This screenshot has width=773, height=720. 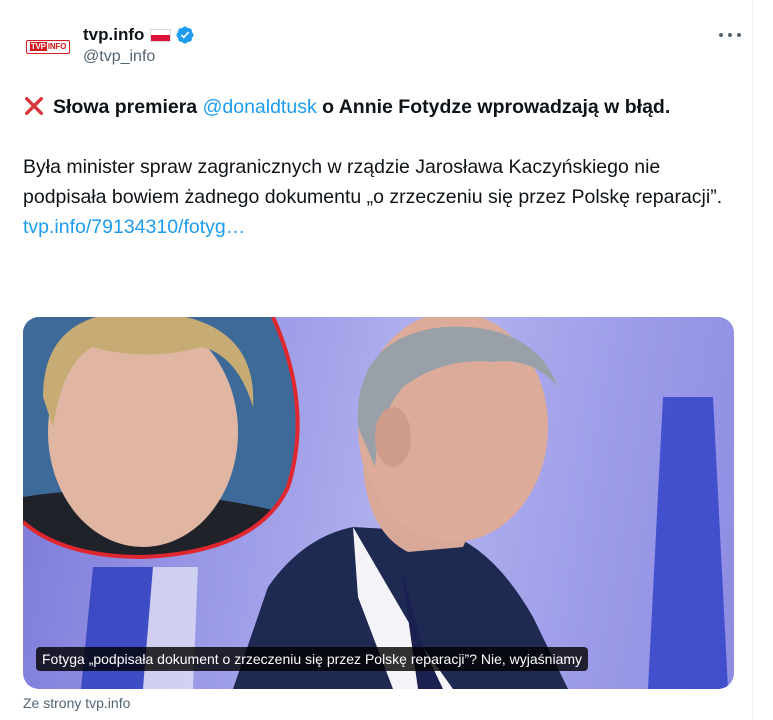 I want to click on headline-text-start: Słowa premiera, so click(x=128, y=107).